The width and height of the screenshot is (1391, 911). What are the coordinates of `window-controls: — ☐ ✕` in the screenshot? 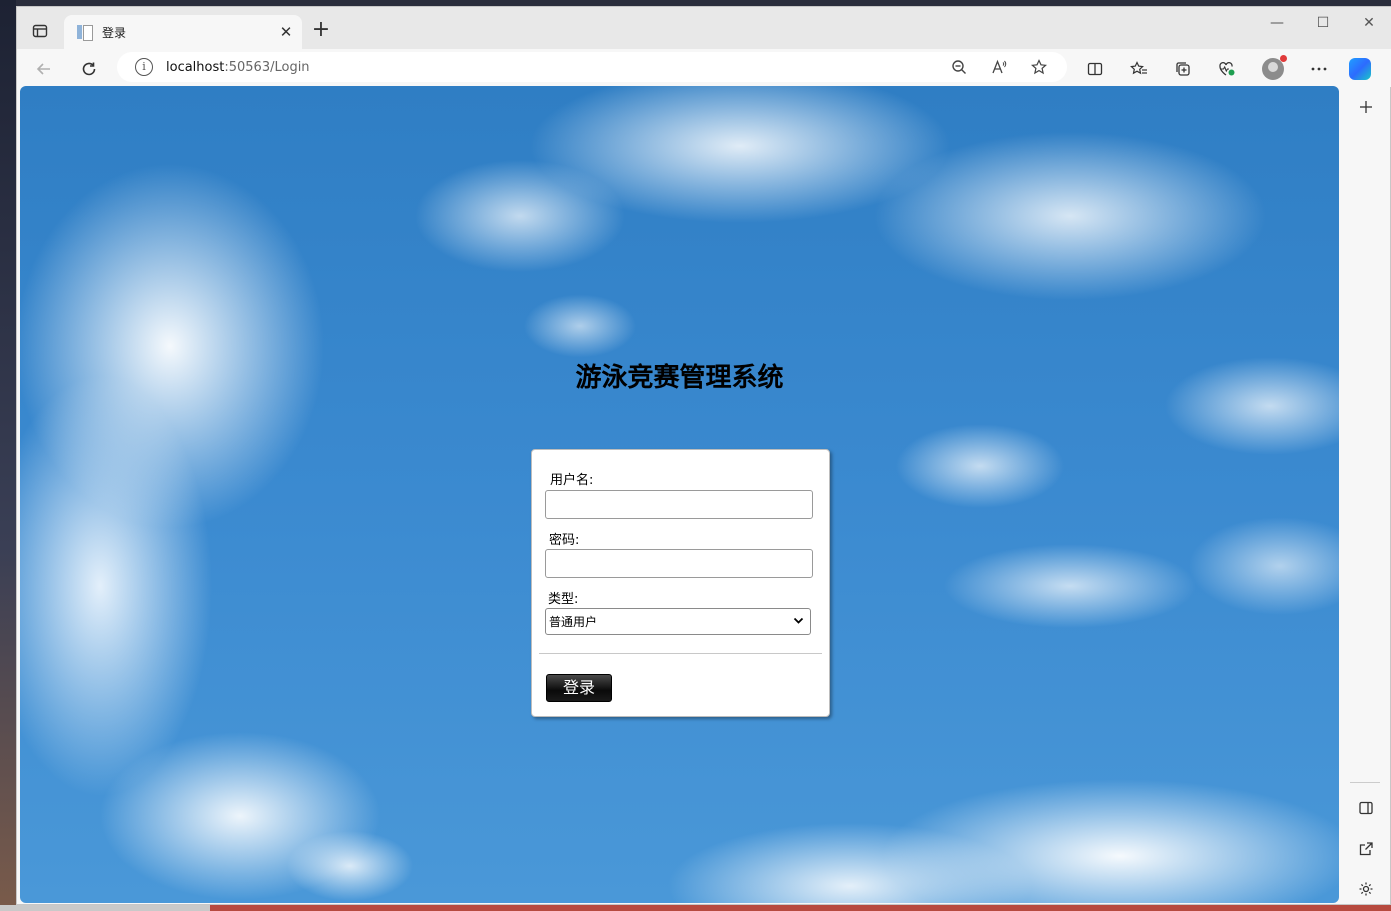 It's located at (1322, 23).